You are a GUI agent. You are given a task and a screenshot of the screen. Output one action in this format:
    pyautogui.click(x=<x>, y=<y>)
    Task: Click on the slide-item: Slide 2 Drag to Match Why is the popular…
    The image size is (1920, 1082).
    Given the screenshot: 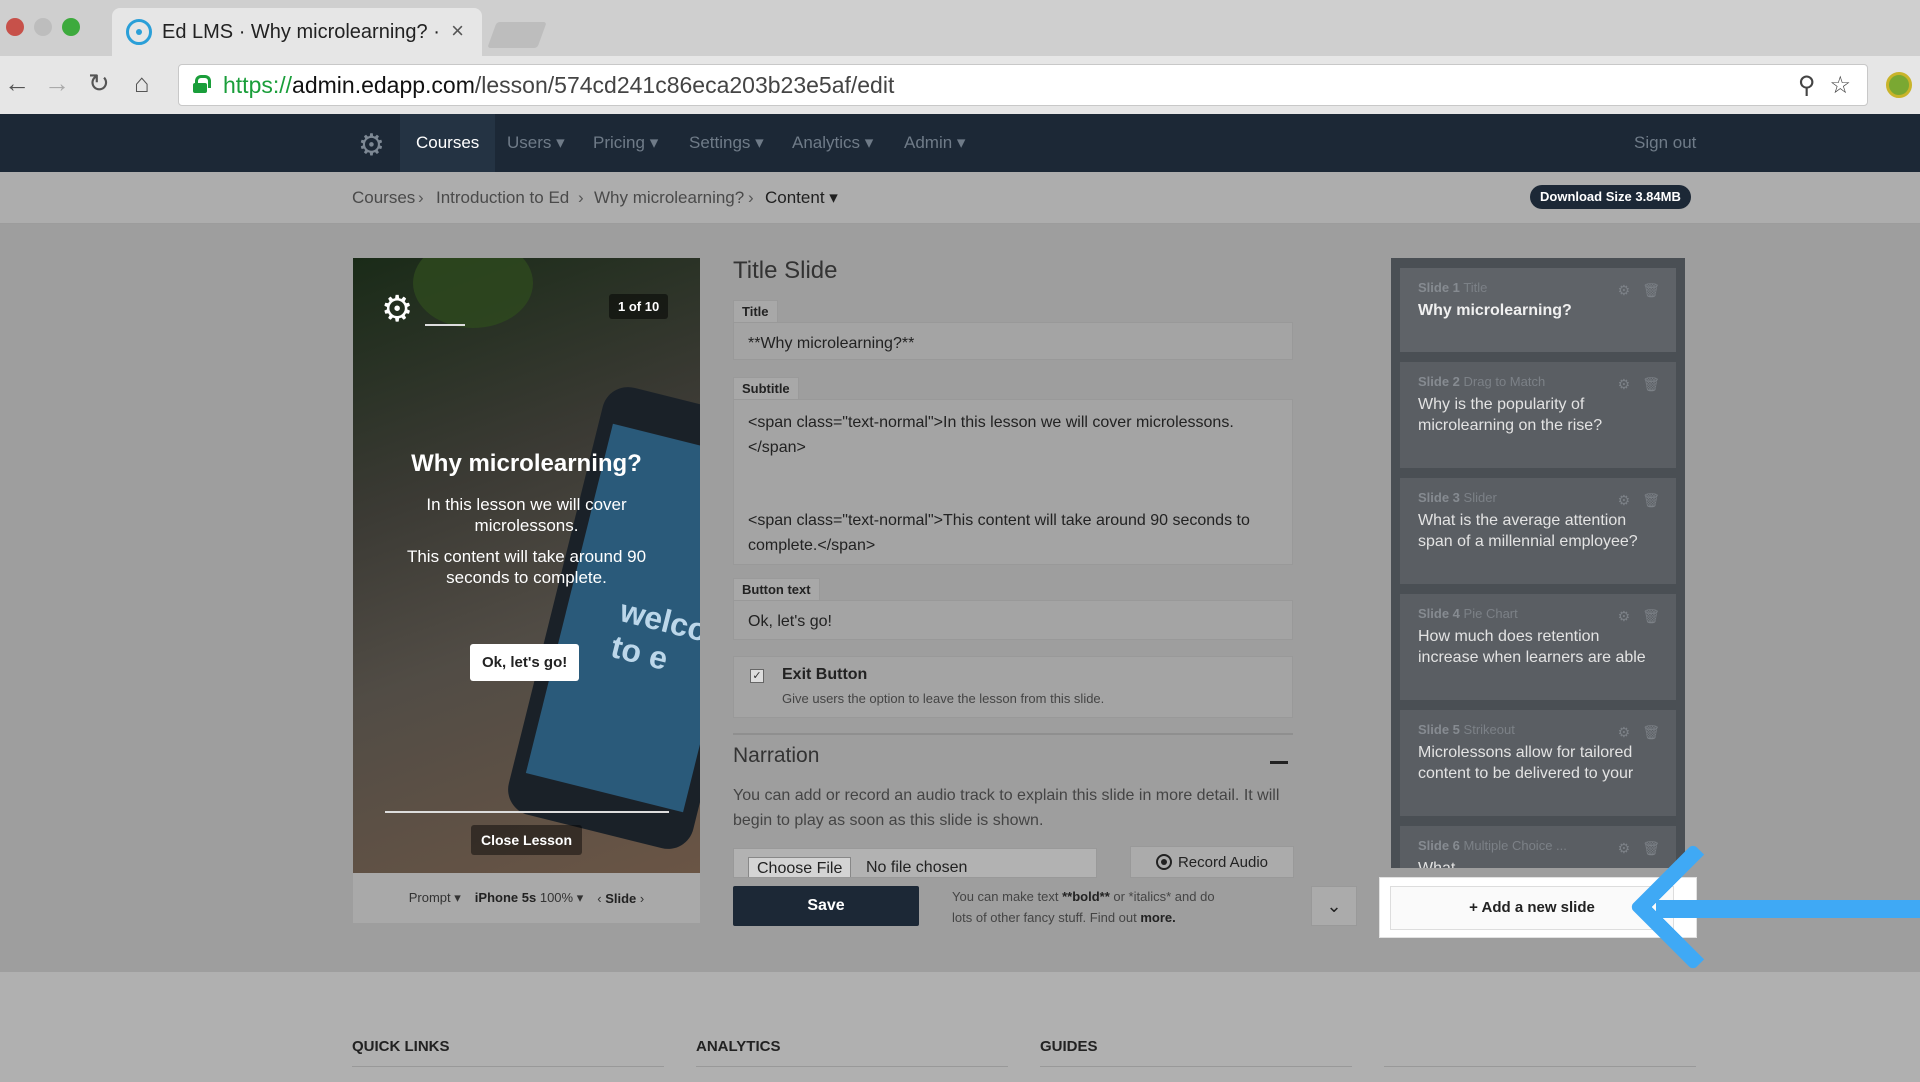 What is the action you would take?
    pyautogui.click(x=1538, y=415)
    